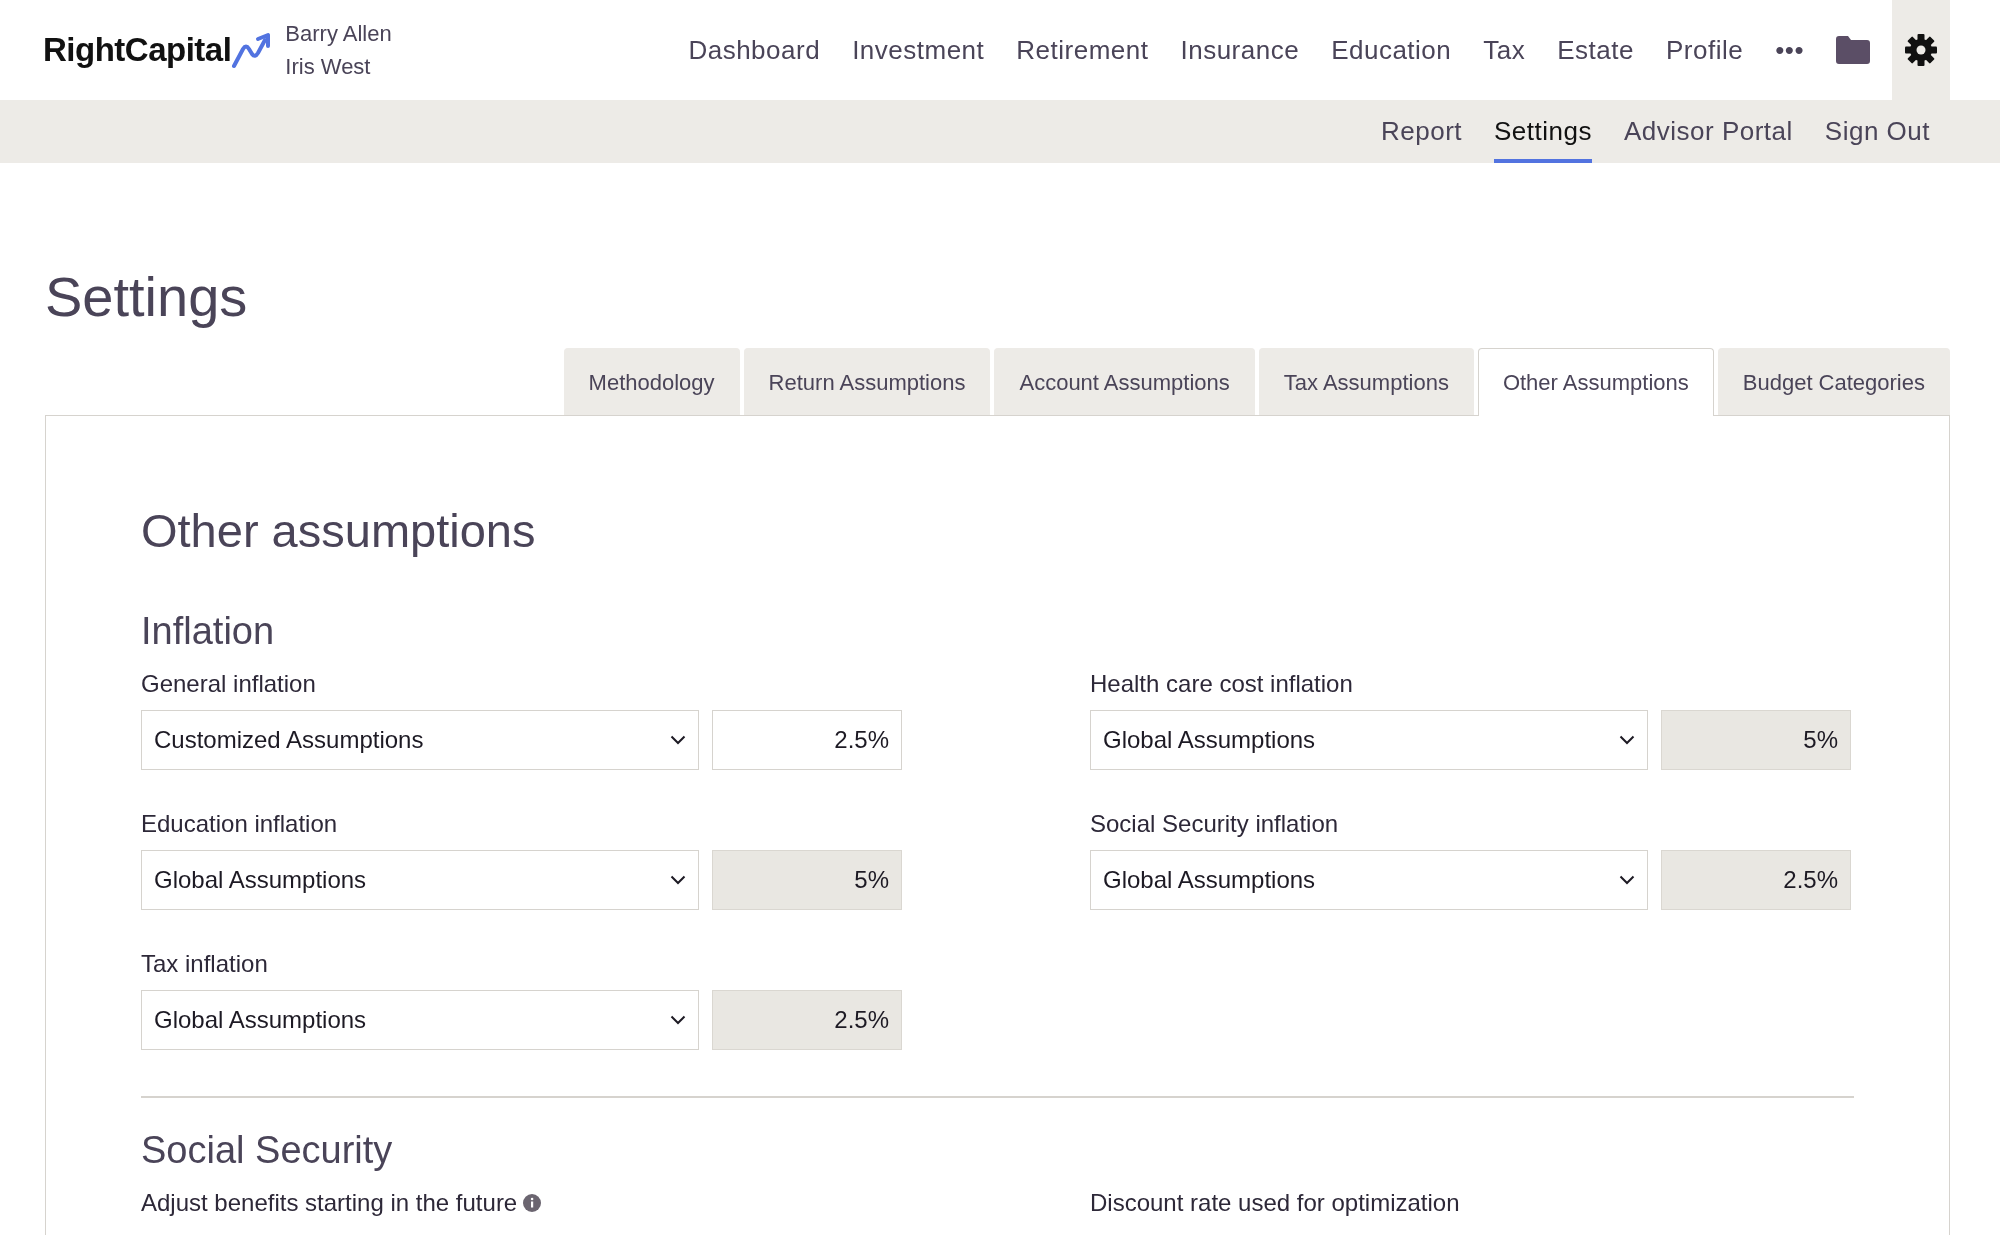 The height and width of the screenshot is (1243, 2000). What do you see at coordinates (1391, 50) in the screenshot?
I see `nav-link: Education` at bounding box center [1391, 50].